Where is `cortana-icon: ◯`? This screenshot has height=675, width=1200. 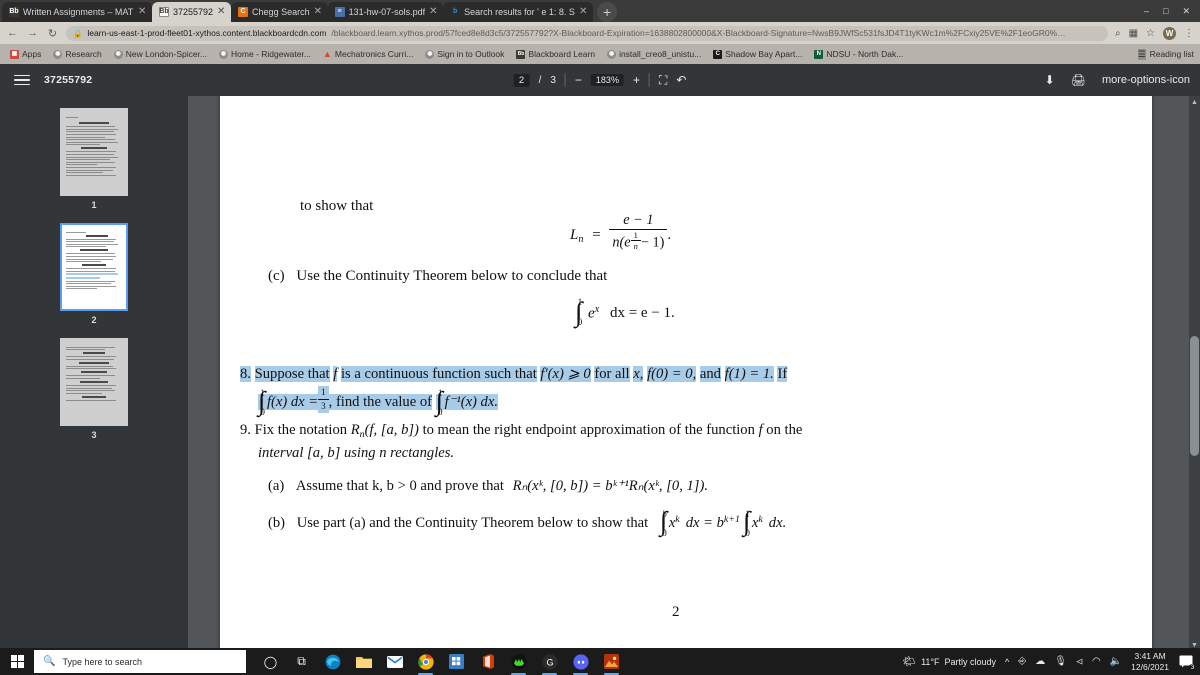 cortana-icon: ◯ is located at coordinates (270, 661).